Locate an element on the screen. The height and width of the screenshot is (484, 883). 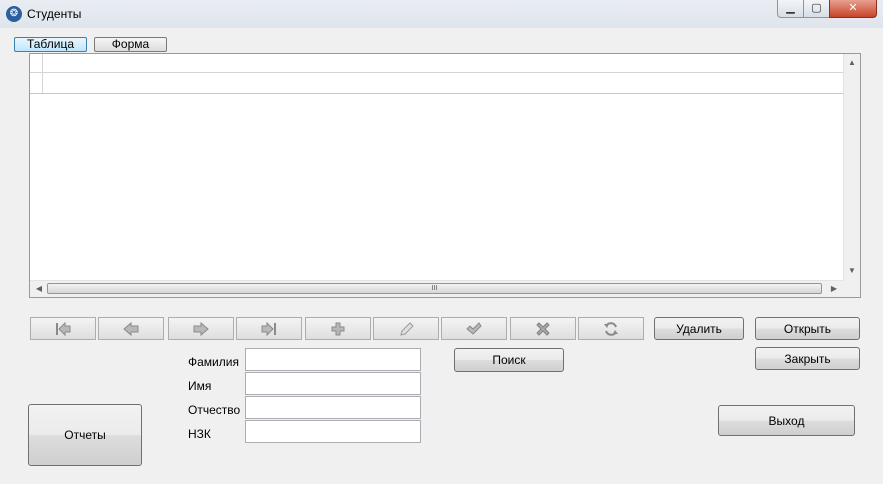
delete-button: Удалить is located at coordinates (699, 328).